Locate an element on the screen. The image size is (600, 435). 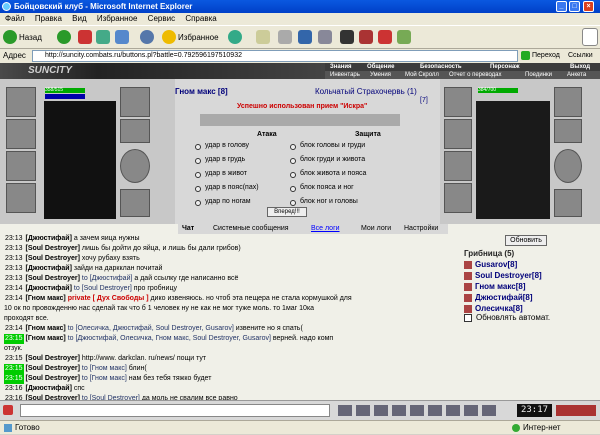
online-user-name: Гном макс[8] is located at coordinates (500, 286).